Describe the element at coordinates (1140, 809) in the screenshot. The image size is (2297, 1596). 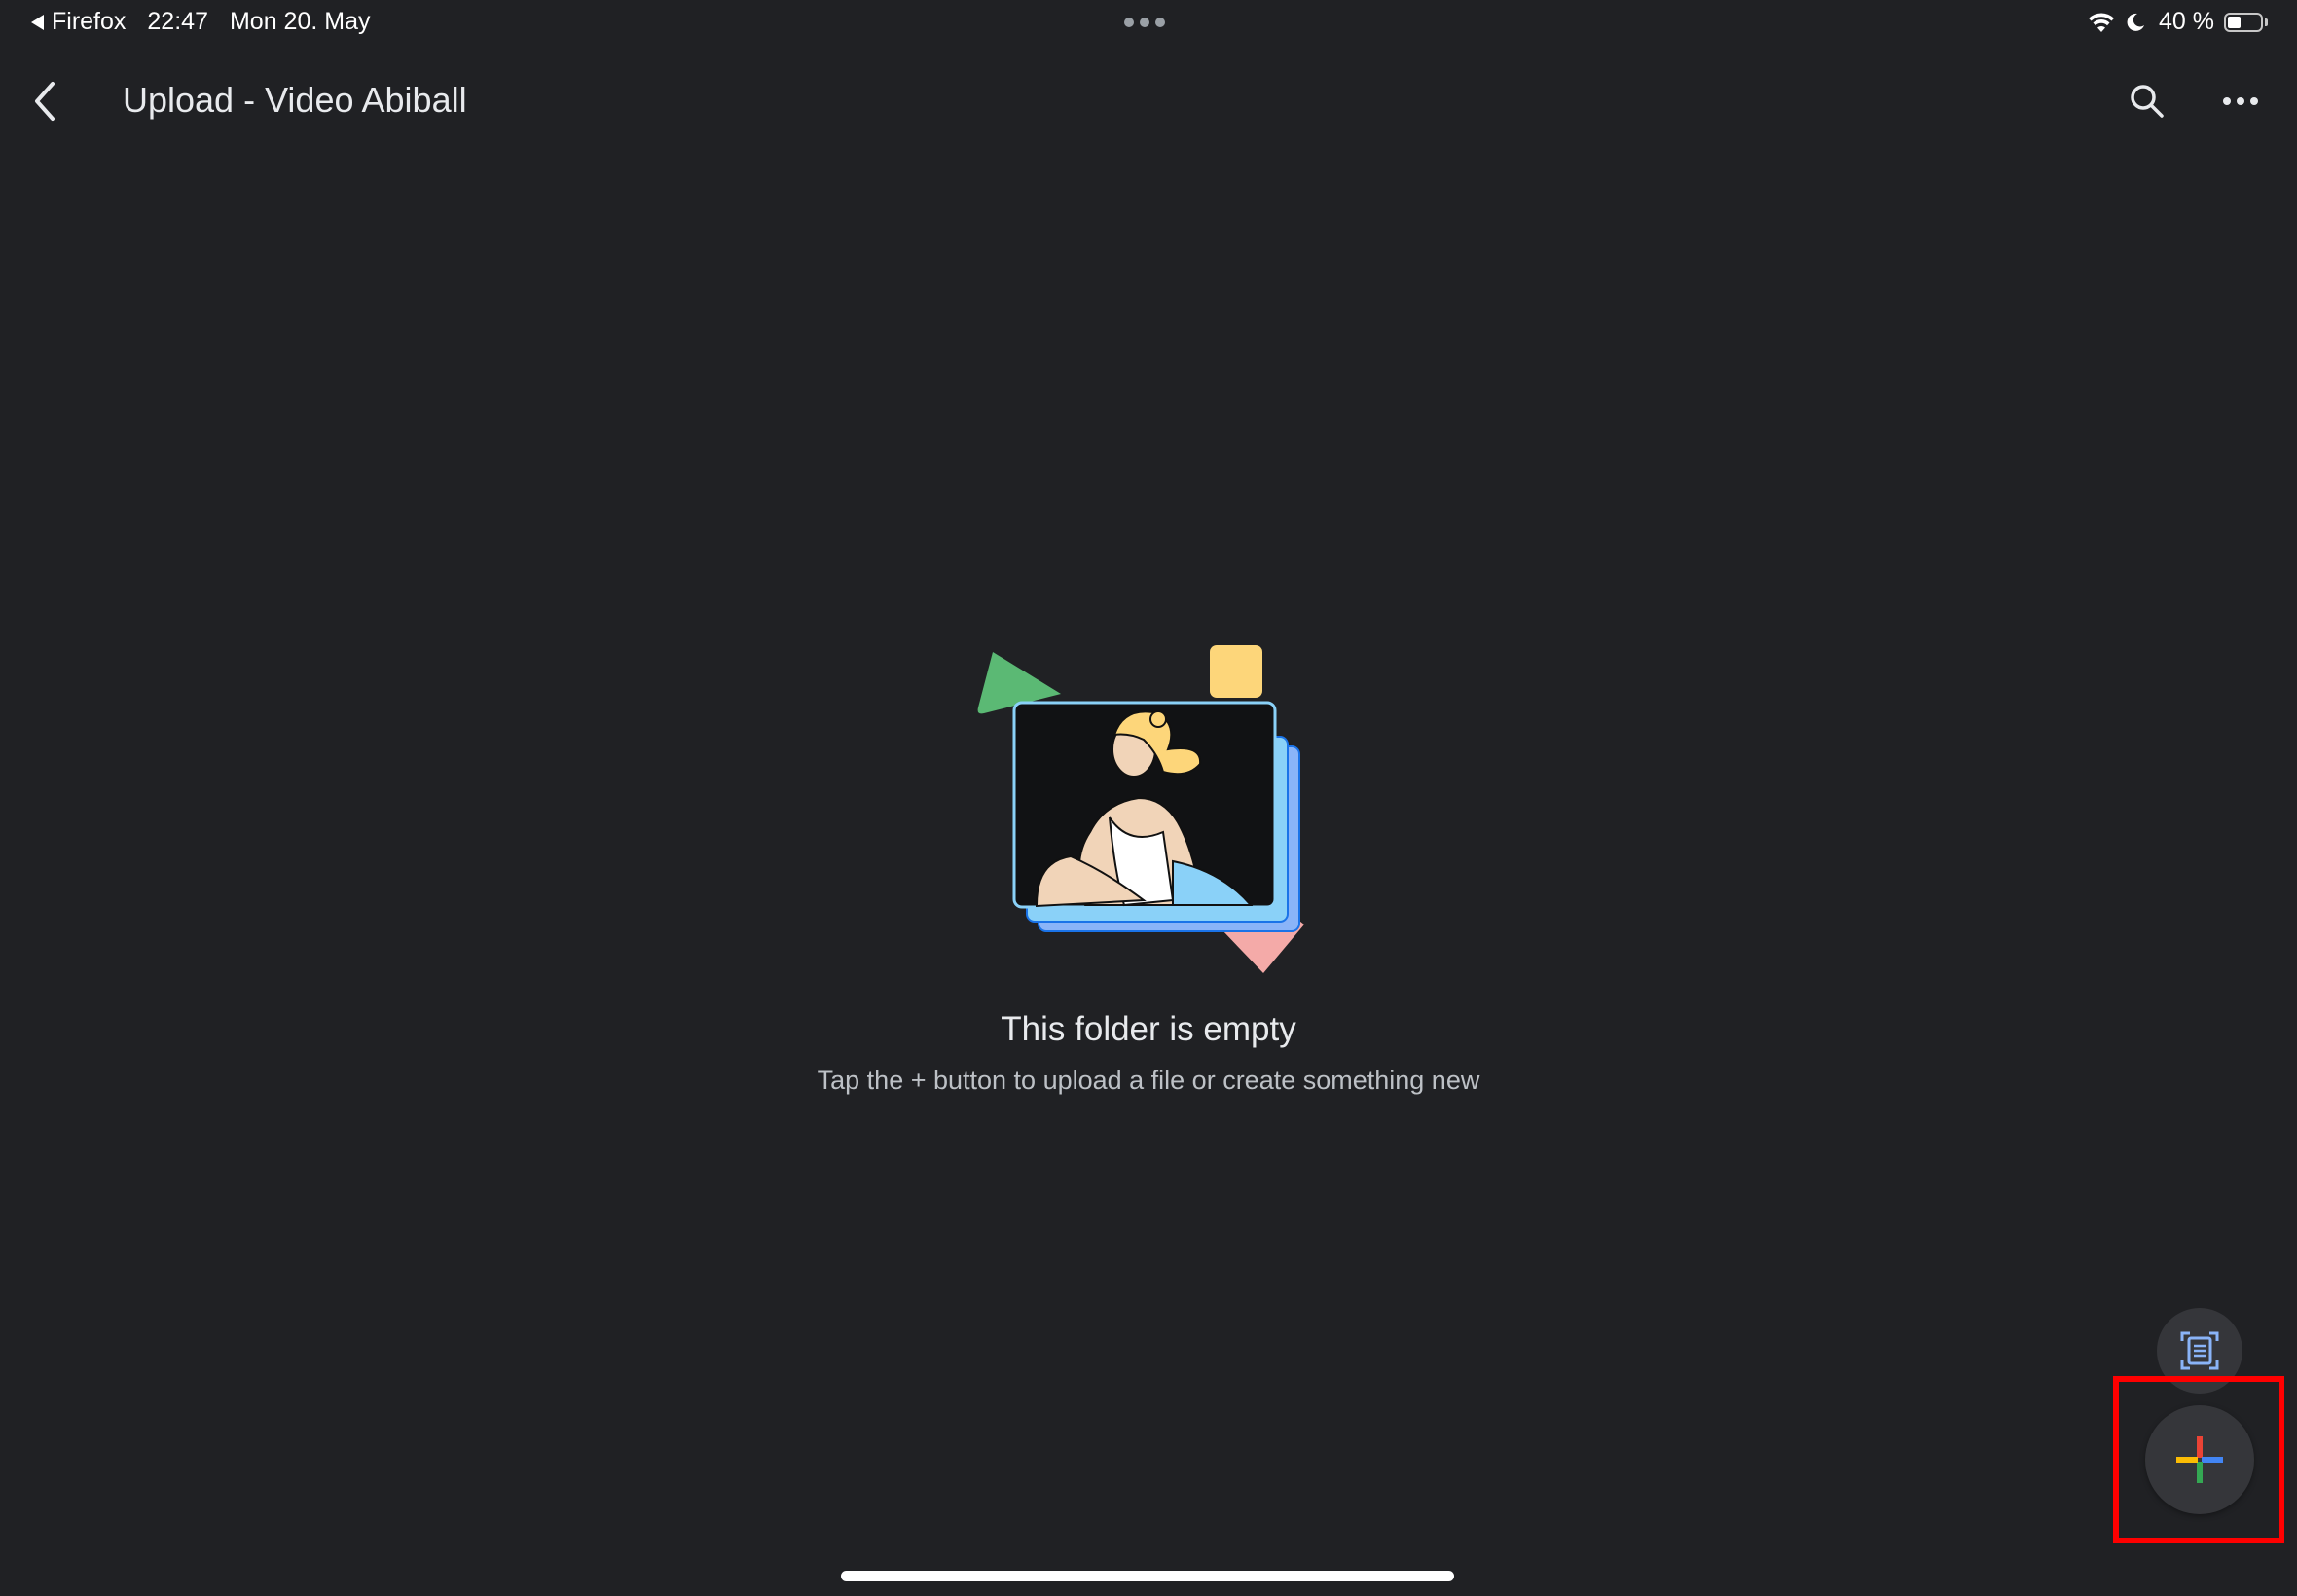
I see `empty-folder-illustration` at that location.